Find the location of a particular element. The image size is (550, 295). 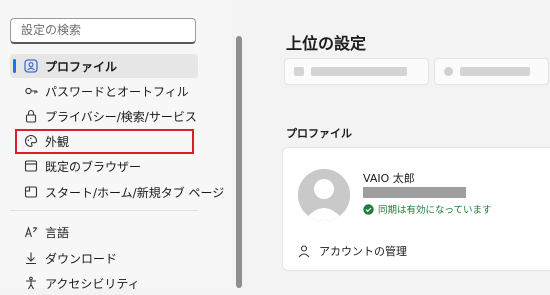

download-icon is located at coordinates (31, 258).